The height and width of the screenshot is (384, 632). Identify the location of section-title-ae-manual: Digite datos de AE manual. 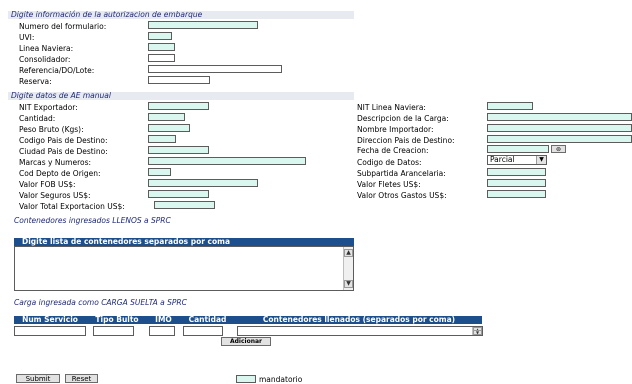
(61, 95).